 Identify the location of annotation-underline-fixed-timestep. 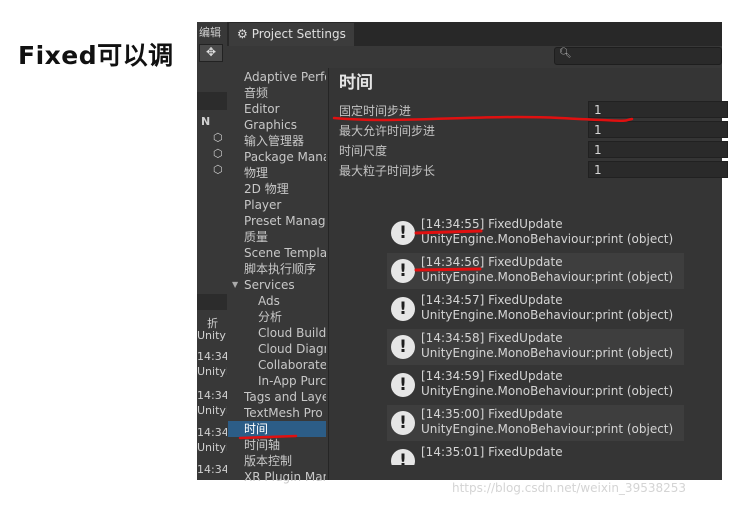
(483, 118).